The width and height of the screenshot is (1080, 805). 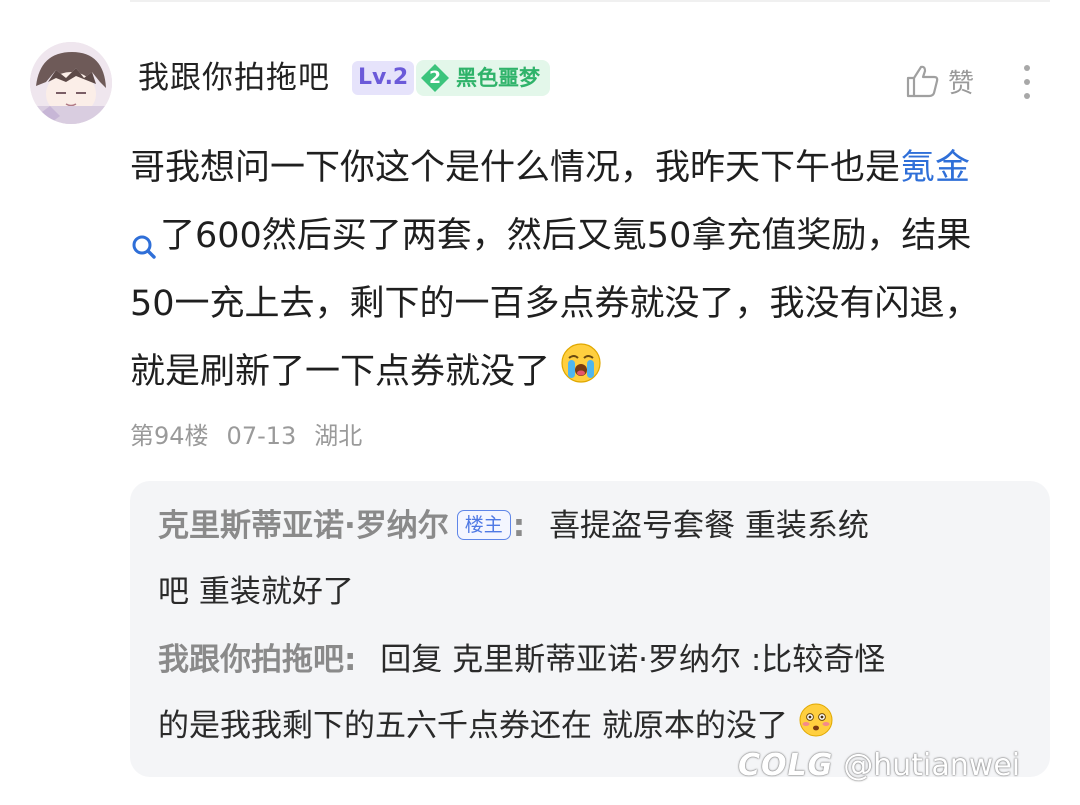 I want to click on comment-text: 50一充上去，剩下的一百多点券就没了，我没有闪退，, so click(x=555, y=304).